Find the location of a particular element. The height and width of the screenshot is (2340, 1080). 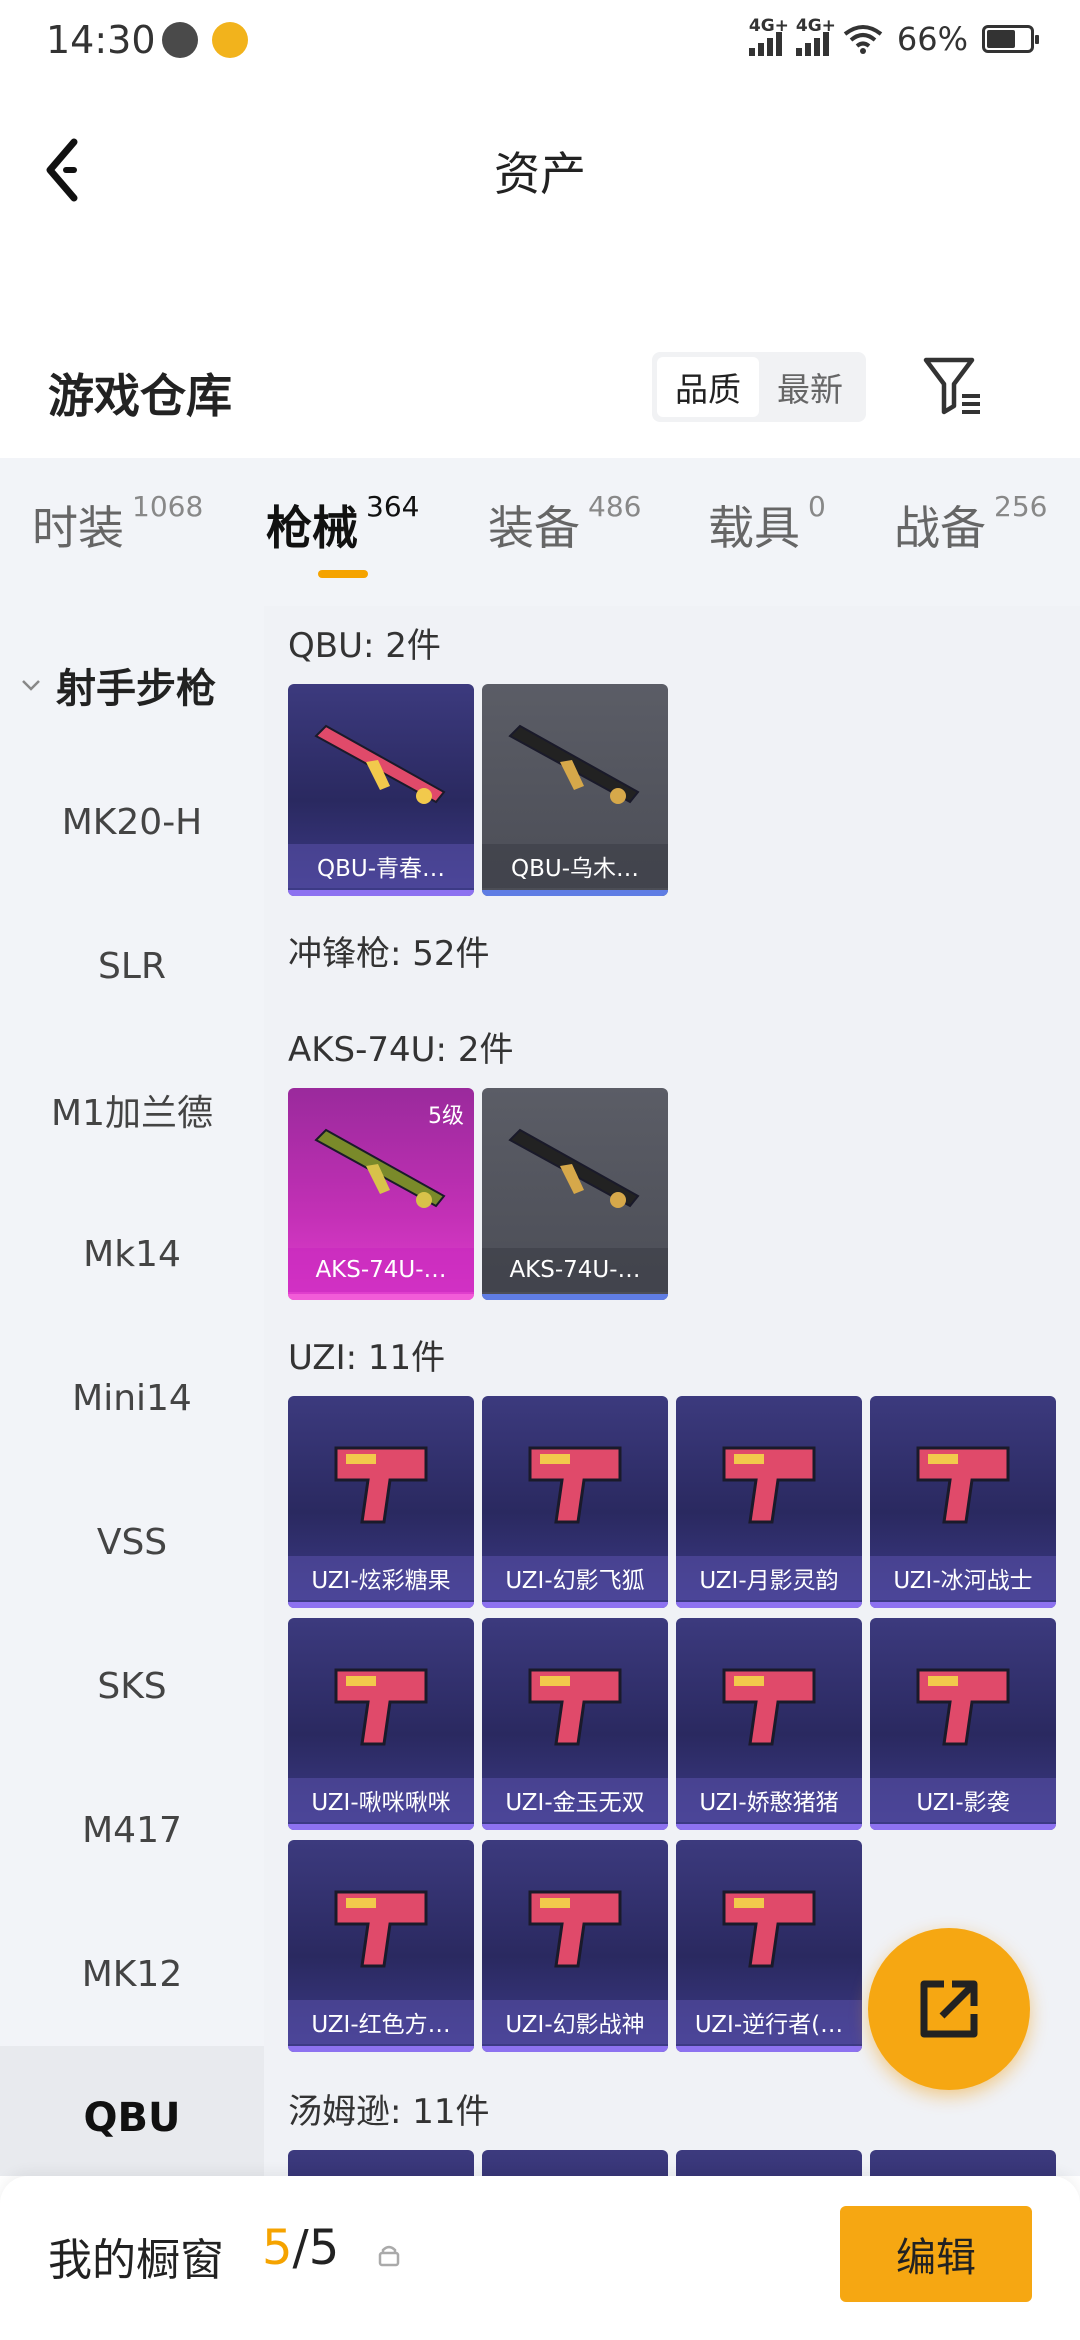

category-tabs: 时装 1068 枪械 364 装备 486 载具 0 战备 256 is located at coordinates (540, 532).